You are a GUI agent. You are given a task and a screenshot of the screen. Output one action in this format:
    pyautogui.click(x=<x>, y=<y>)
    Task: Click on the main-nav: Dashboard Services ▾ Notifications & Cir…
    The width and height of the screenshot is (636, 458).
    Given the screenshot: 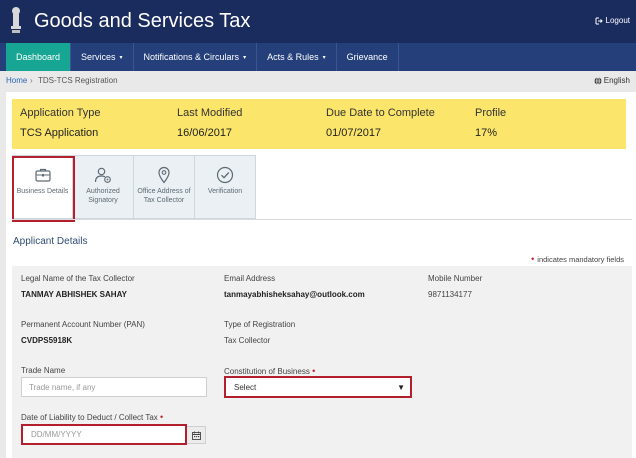 What is the action you would take?
    pyautogui.click(x=318, y=57)
    